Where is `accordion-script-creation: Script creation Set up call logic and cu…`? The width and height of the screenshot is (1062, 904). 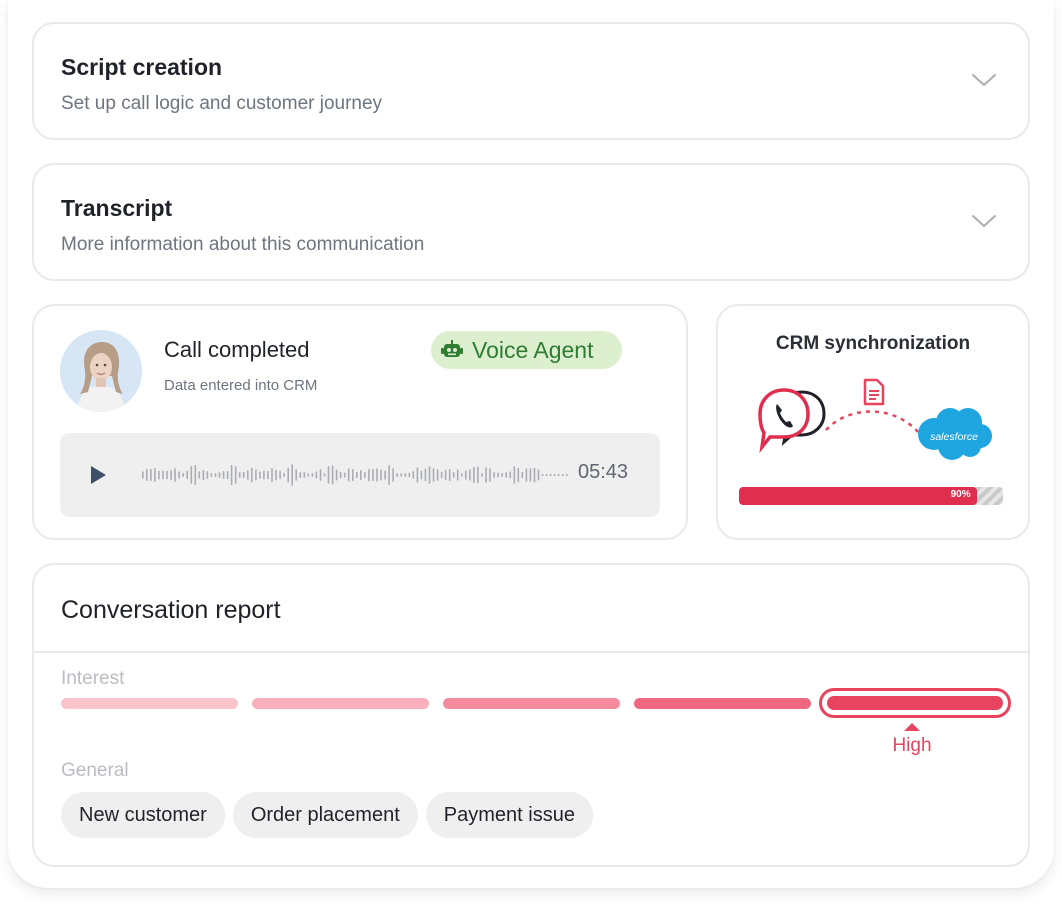 accordion-script-creation: Script creation Set up call logic and cu… is located at coordinates (531, 81).